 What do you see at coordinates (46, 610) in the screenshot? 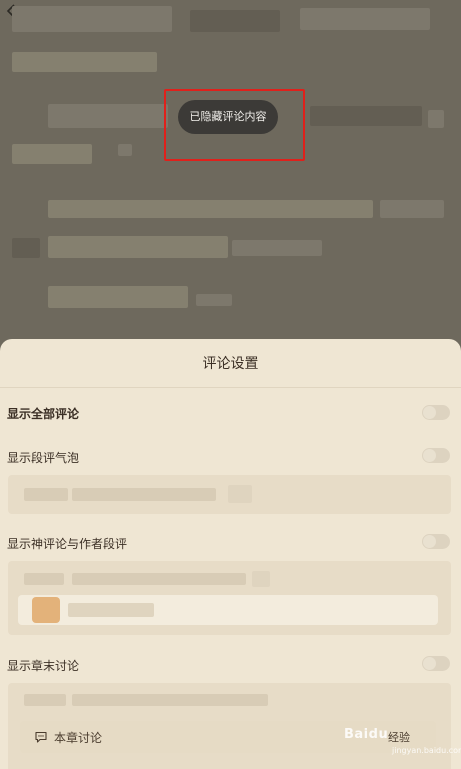
I see `avatar` at bounding box center [46, 610].